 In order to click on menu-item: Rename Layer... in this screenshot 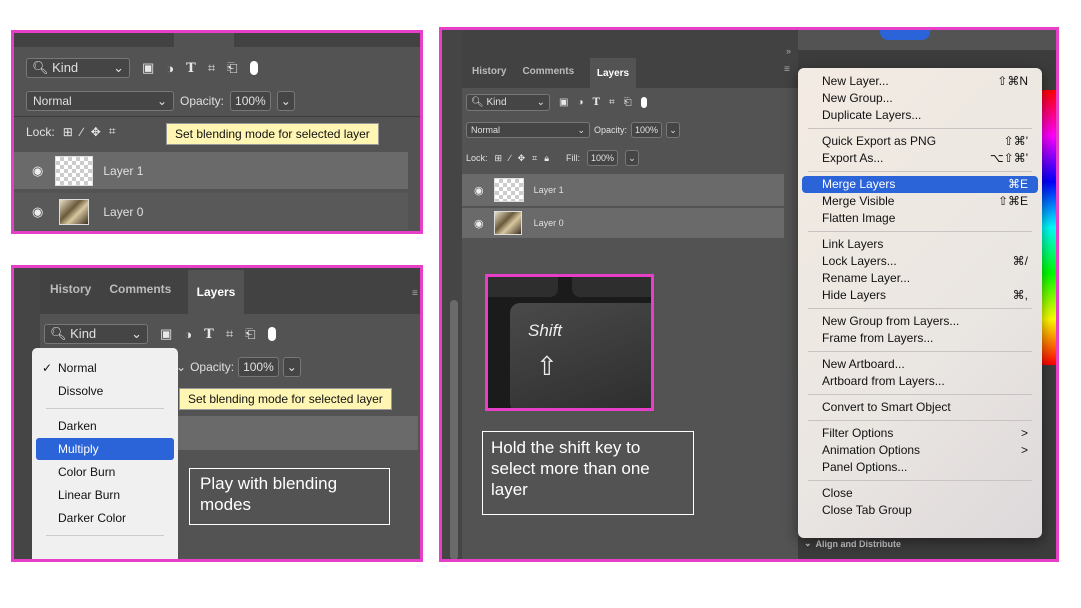, I will do `click(920, 278)`.